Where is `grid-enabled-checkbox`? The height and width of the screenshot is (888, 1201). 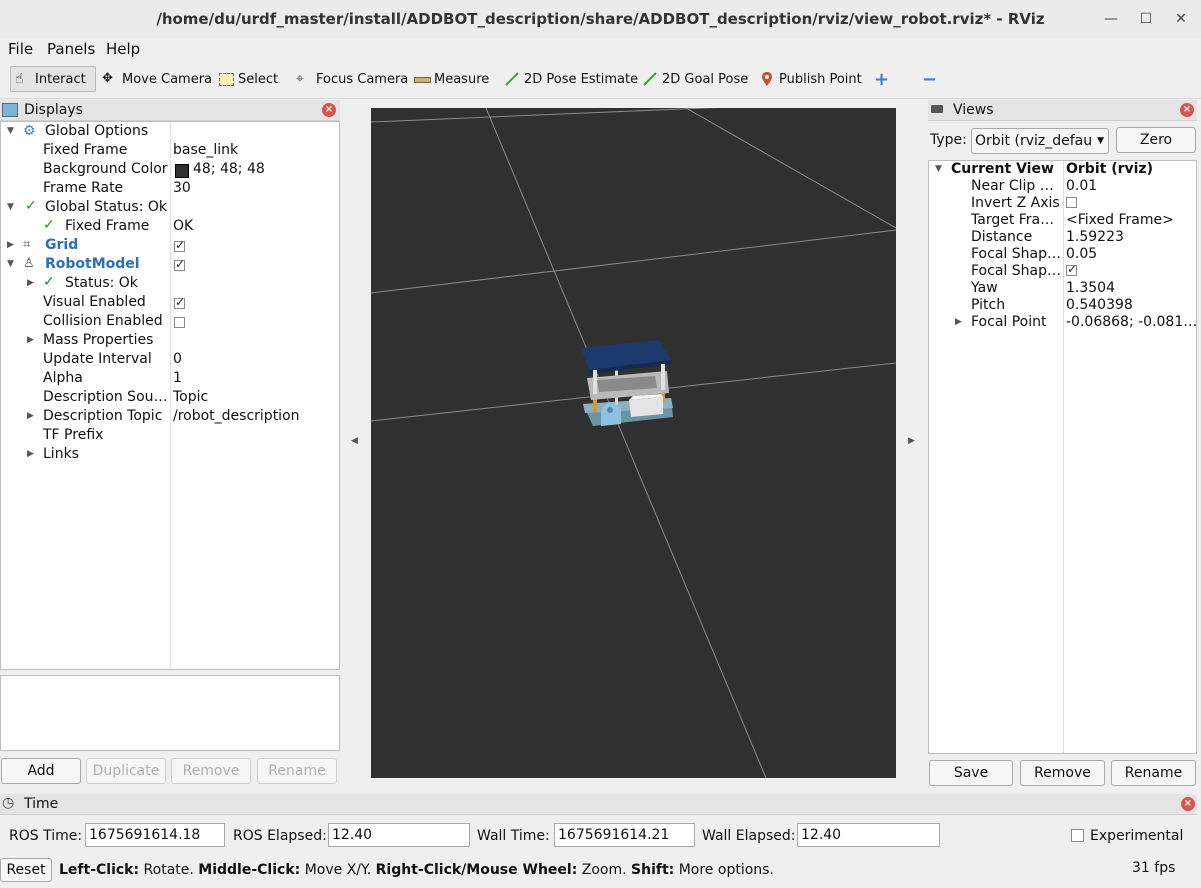 grid-enabled-checkbox is located at coordinates (179, 245).